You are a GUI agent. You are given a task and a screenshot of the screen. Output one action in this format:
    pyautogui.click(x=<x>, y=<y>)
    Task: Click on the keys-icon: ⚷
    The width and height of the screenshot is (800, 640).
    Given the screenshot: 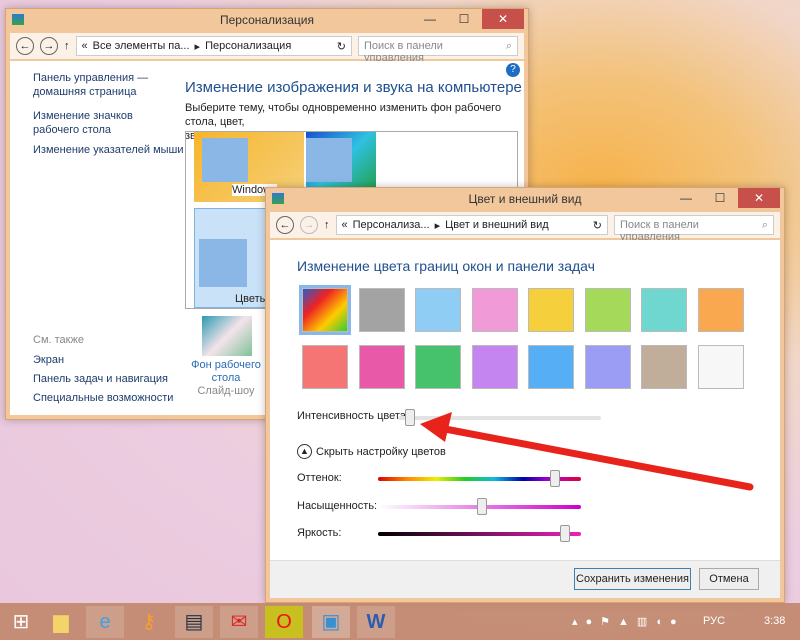 What is the action you would take?
    pyautogui.click(x=149, y=622)
    